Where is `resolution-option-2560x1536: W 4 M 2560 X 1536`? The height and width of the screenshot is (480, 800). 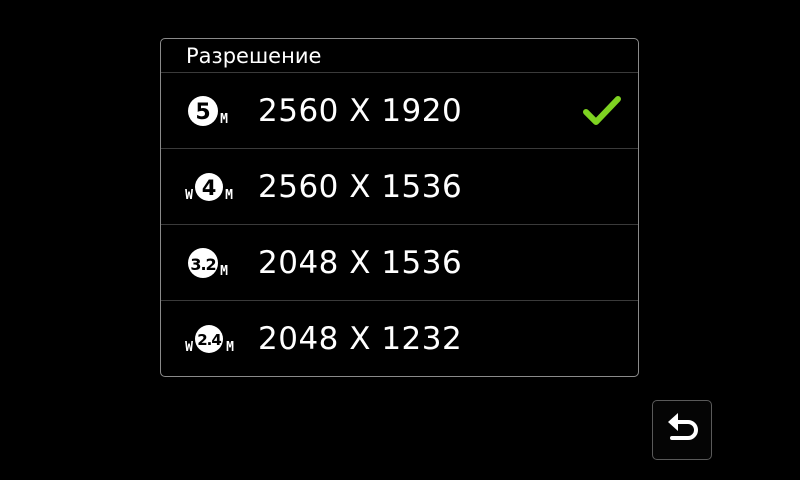
resolution-option-2560x1536: W 4 M 2560 X 1536 is located at coordinates (399, 187).